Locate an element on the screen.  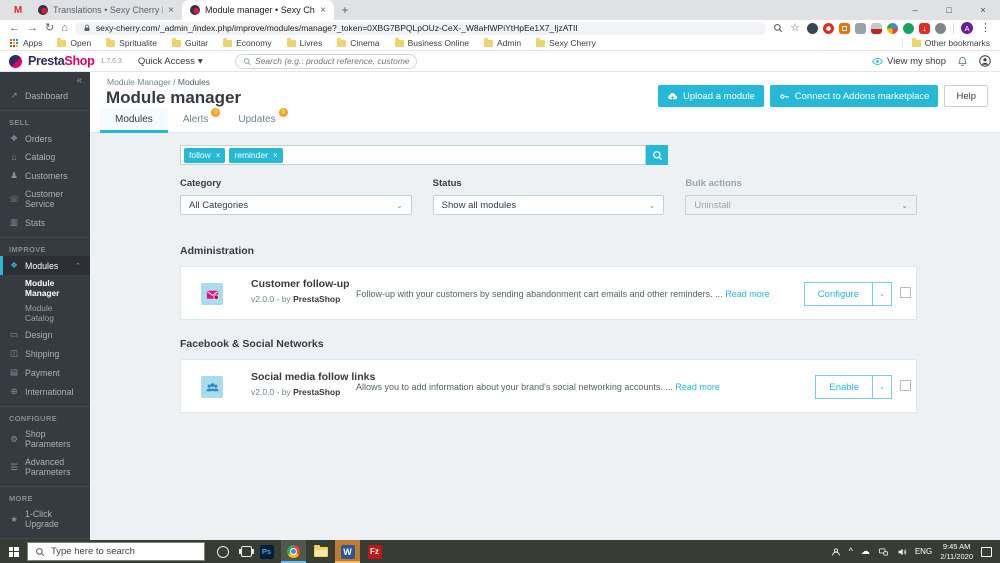
search-tag: follow × is located at coordinates (205, 155).